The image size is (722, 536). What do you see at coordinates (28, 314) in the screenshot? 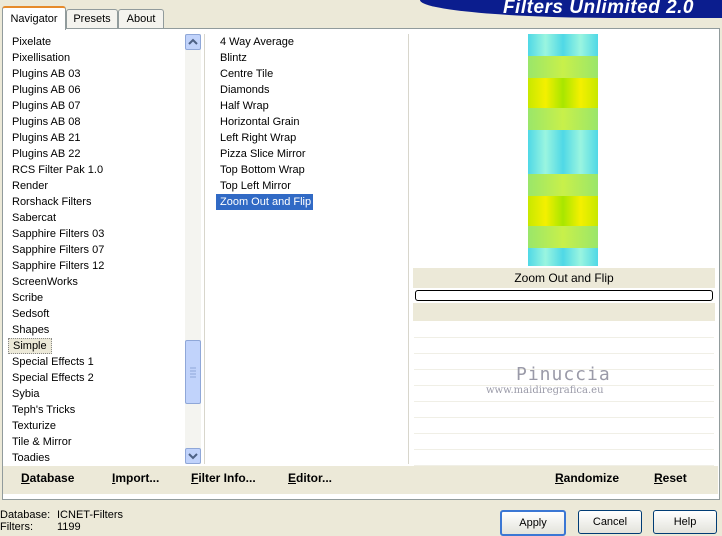
I see `category-item: Sedsoft` at bounding box center [28, 314].